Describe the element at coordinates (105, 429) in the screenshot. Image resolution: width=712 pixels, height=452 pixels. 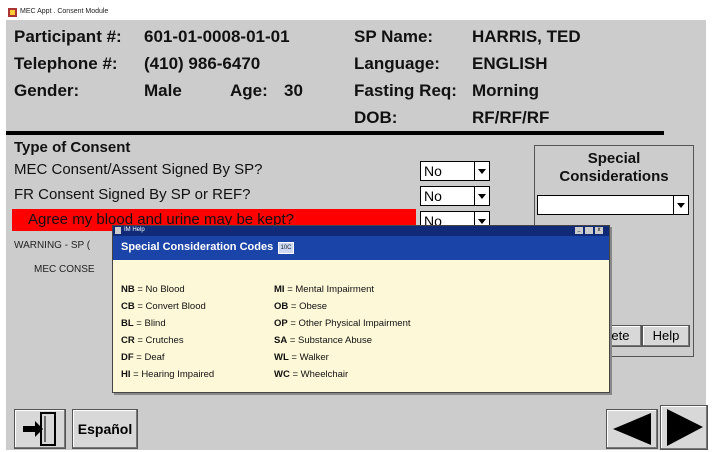
I see `espanol-button: Español` at that location.